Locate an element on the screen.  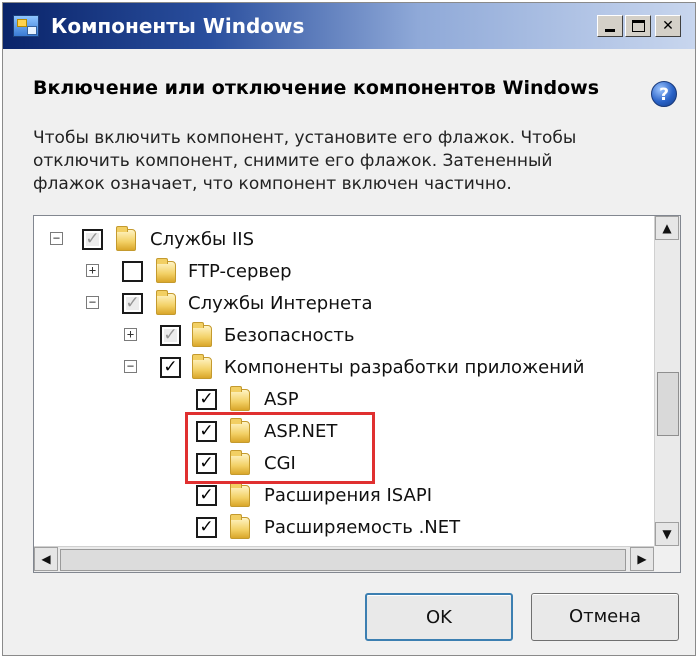
tree-item-label: Безопасность is located at coordinates (289, 335).